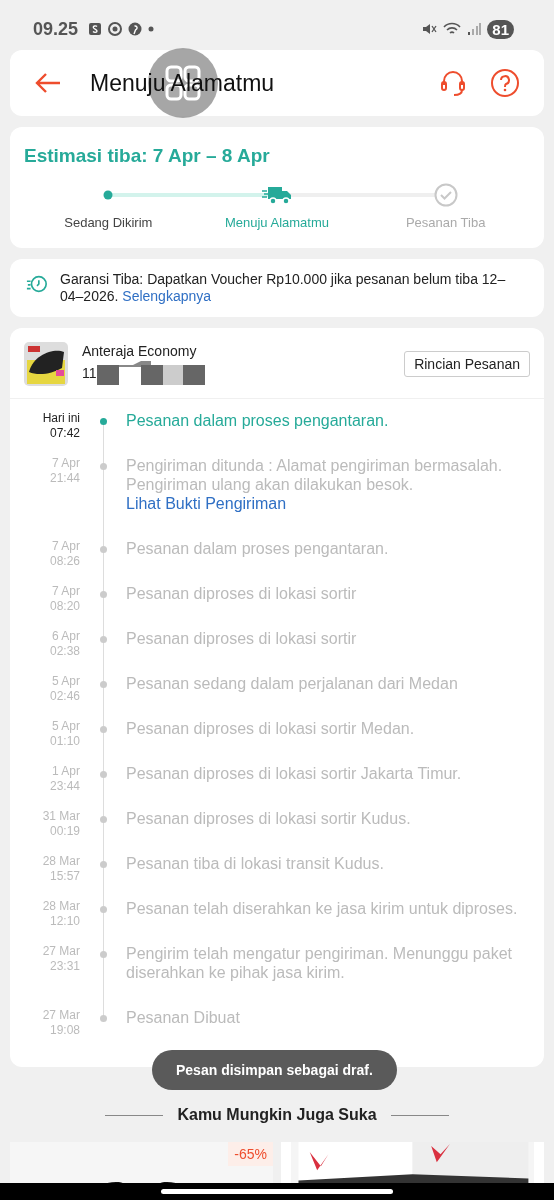 The image size is (554, 1200). Describe the element at coordinates (95, 29) in the screenshot. I see `app-notification-icon` at that location.